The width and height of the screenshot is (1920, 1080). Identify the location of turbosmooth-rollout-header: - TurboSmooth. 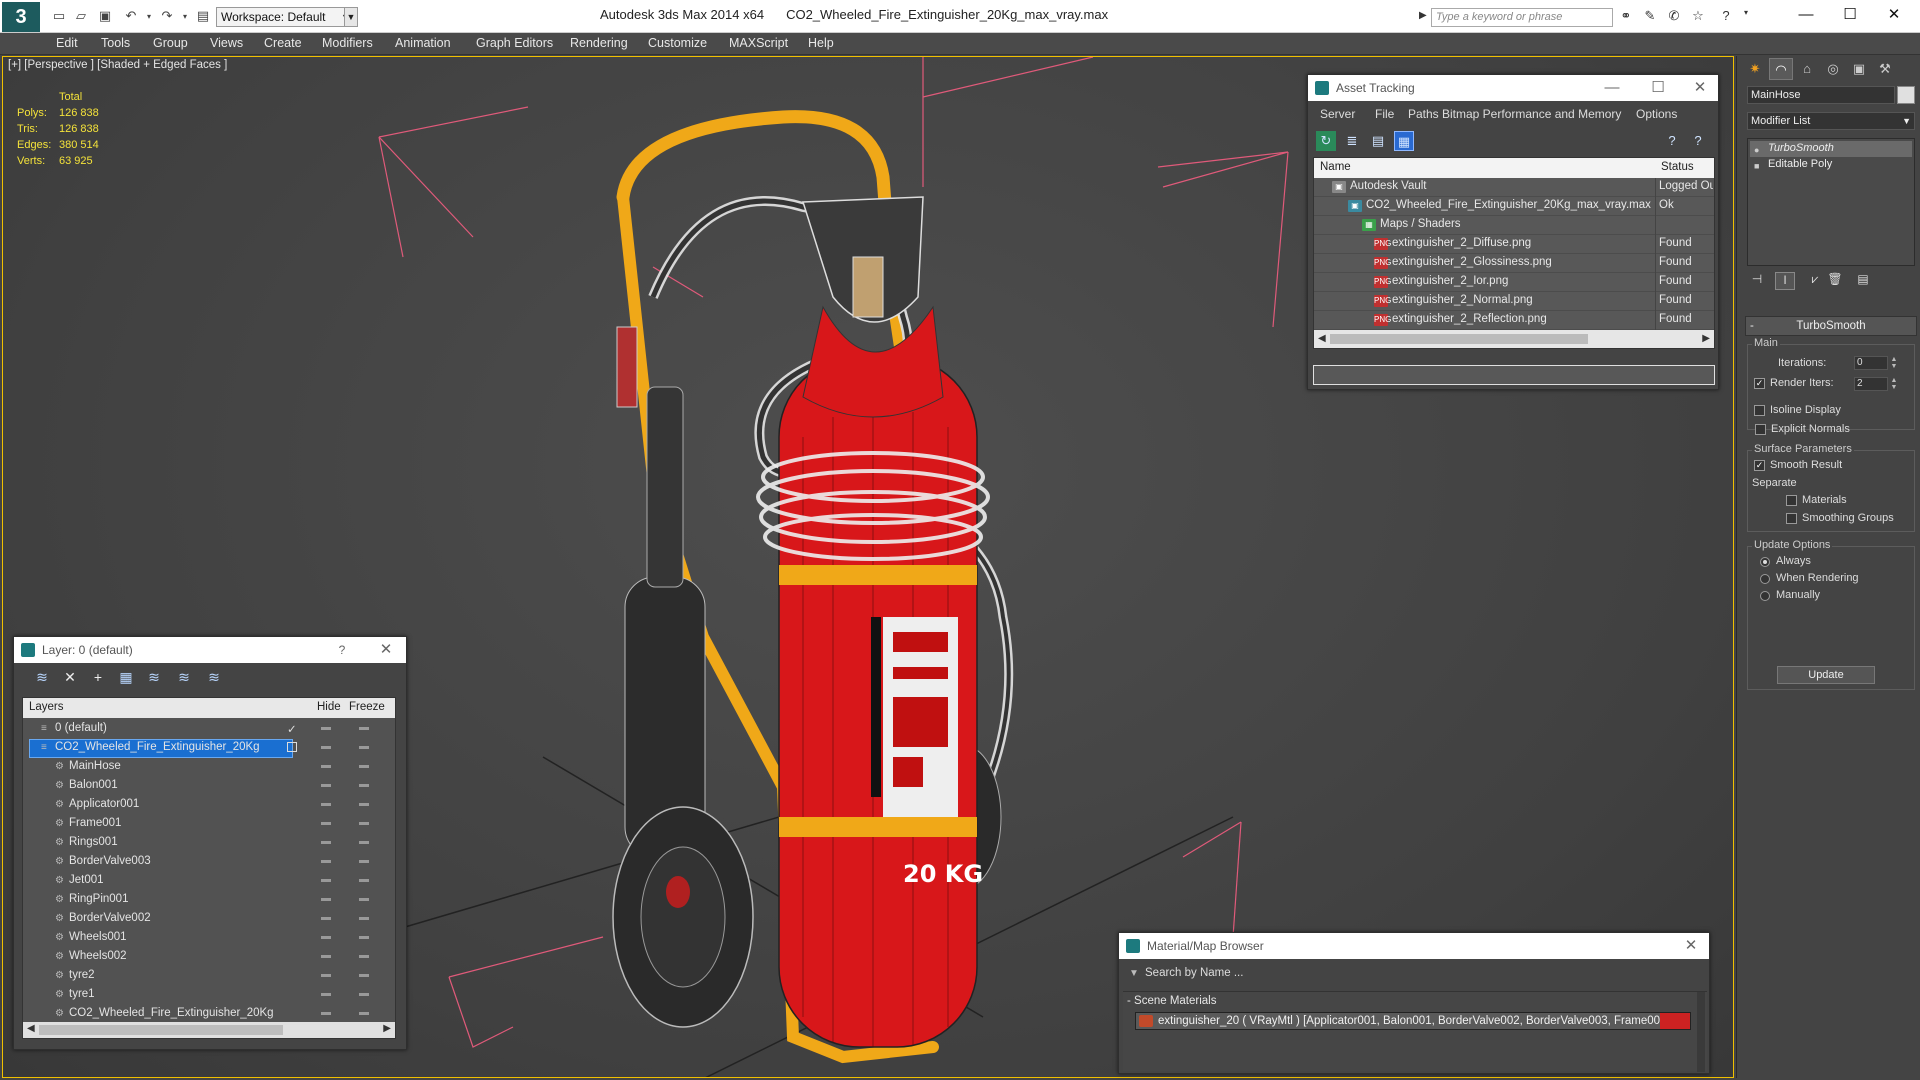
(1831, 326).